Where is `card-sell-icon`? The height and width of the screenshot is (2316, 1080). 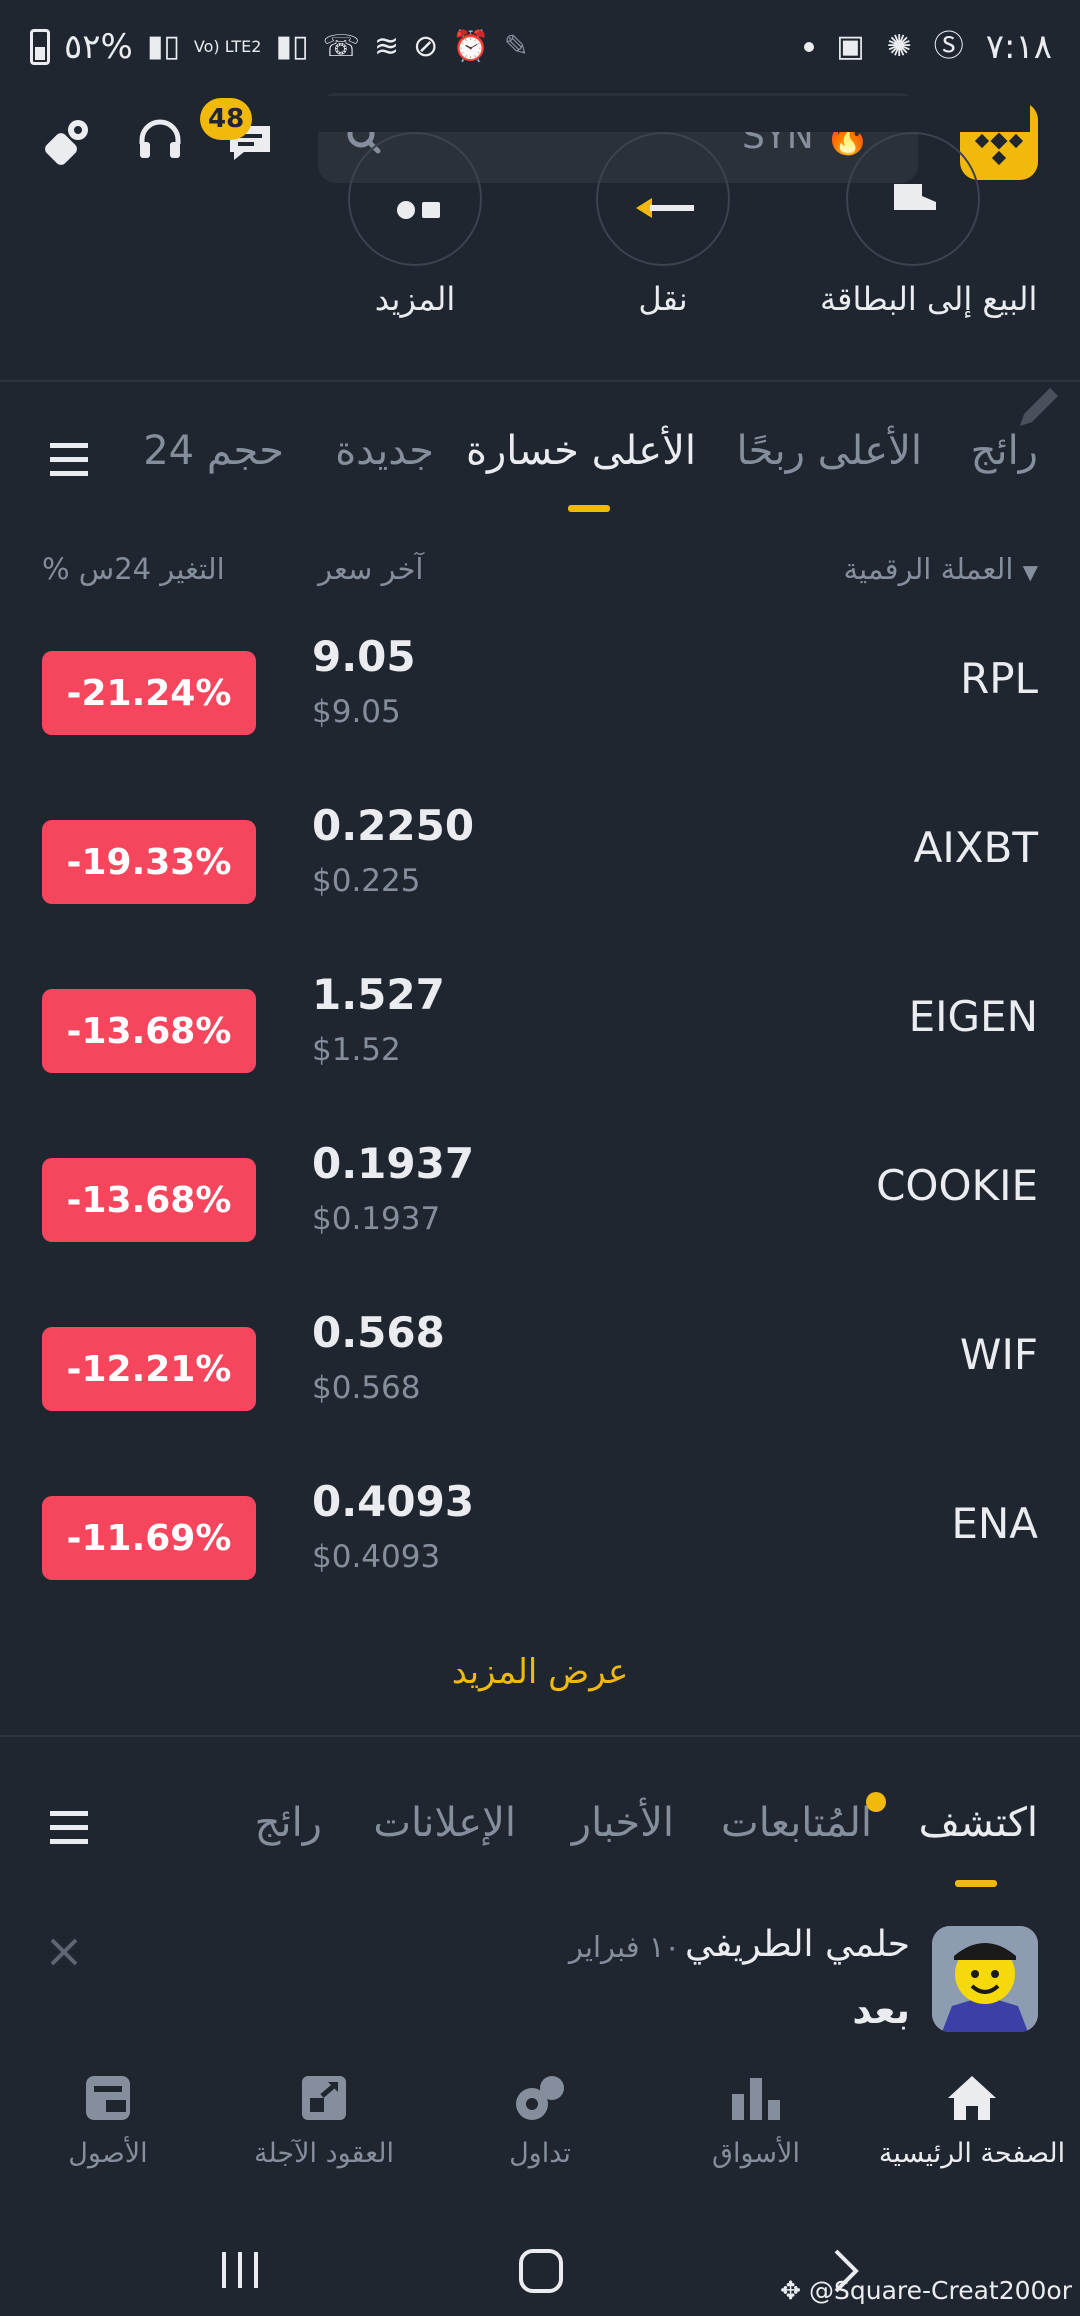
card-sell-icon is located at coordinates (915, 197).